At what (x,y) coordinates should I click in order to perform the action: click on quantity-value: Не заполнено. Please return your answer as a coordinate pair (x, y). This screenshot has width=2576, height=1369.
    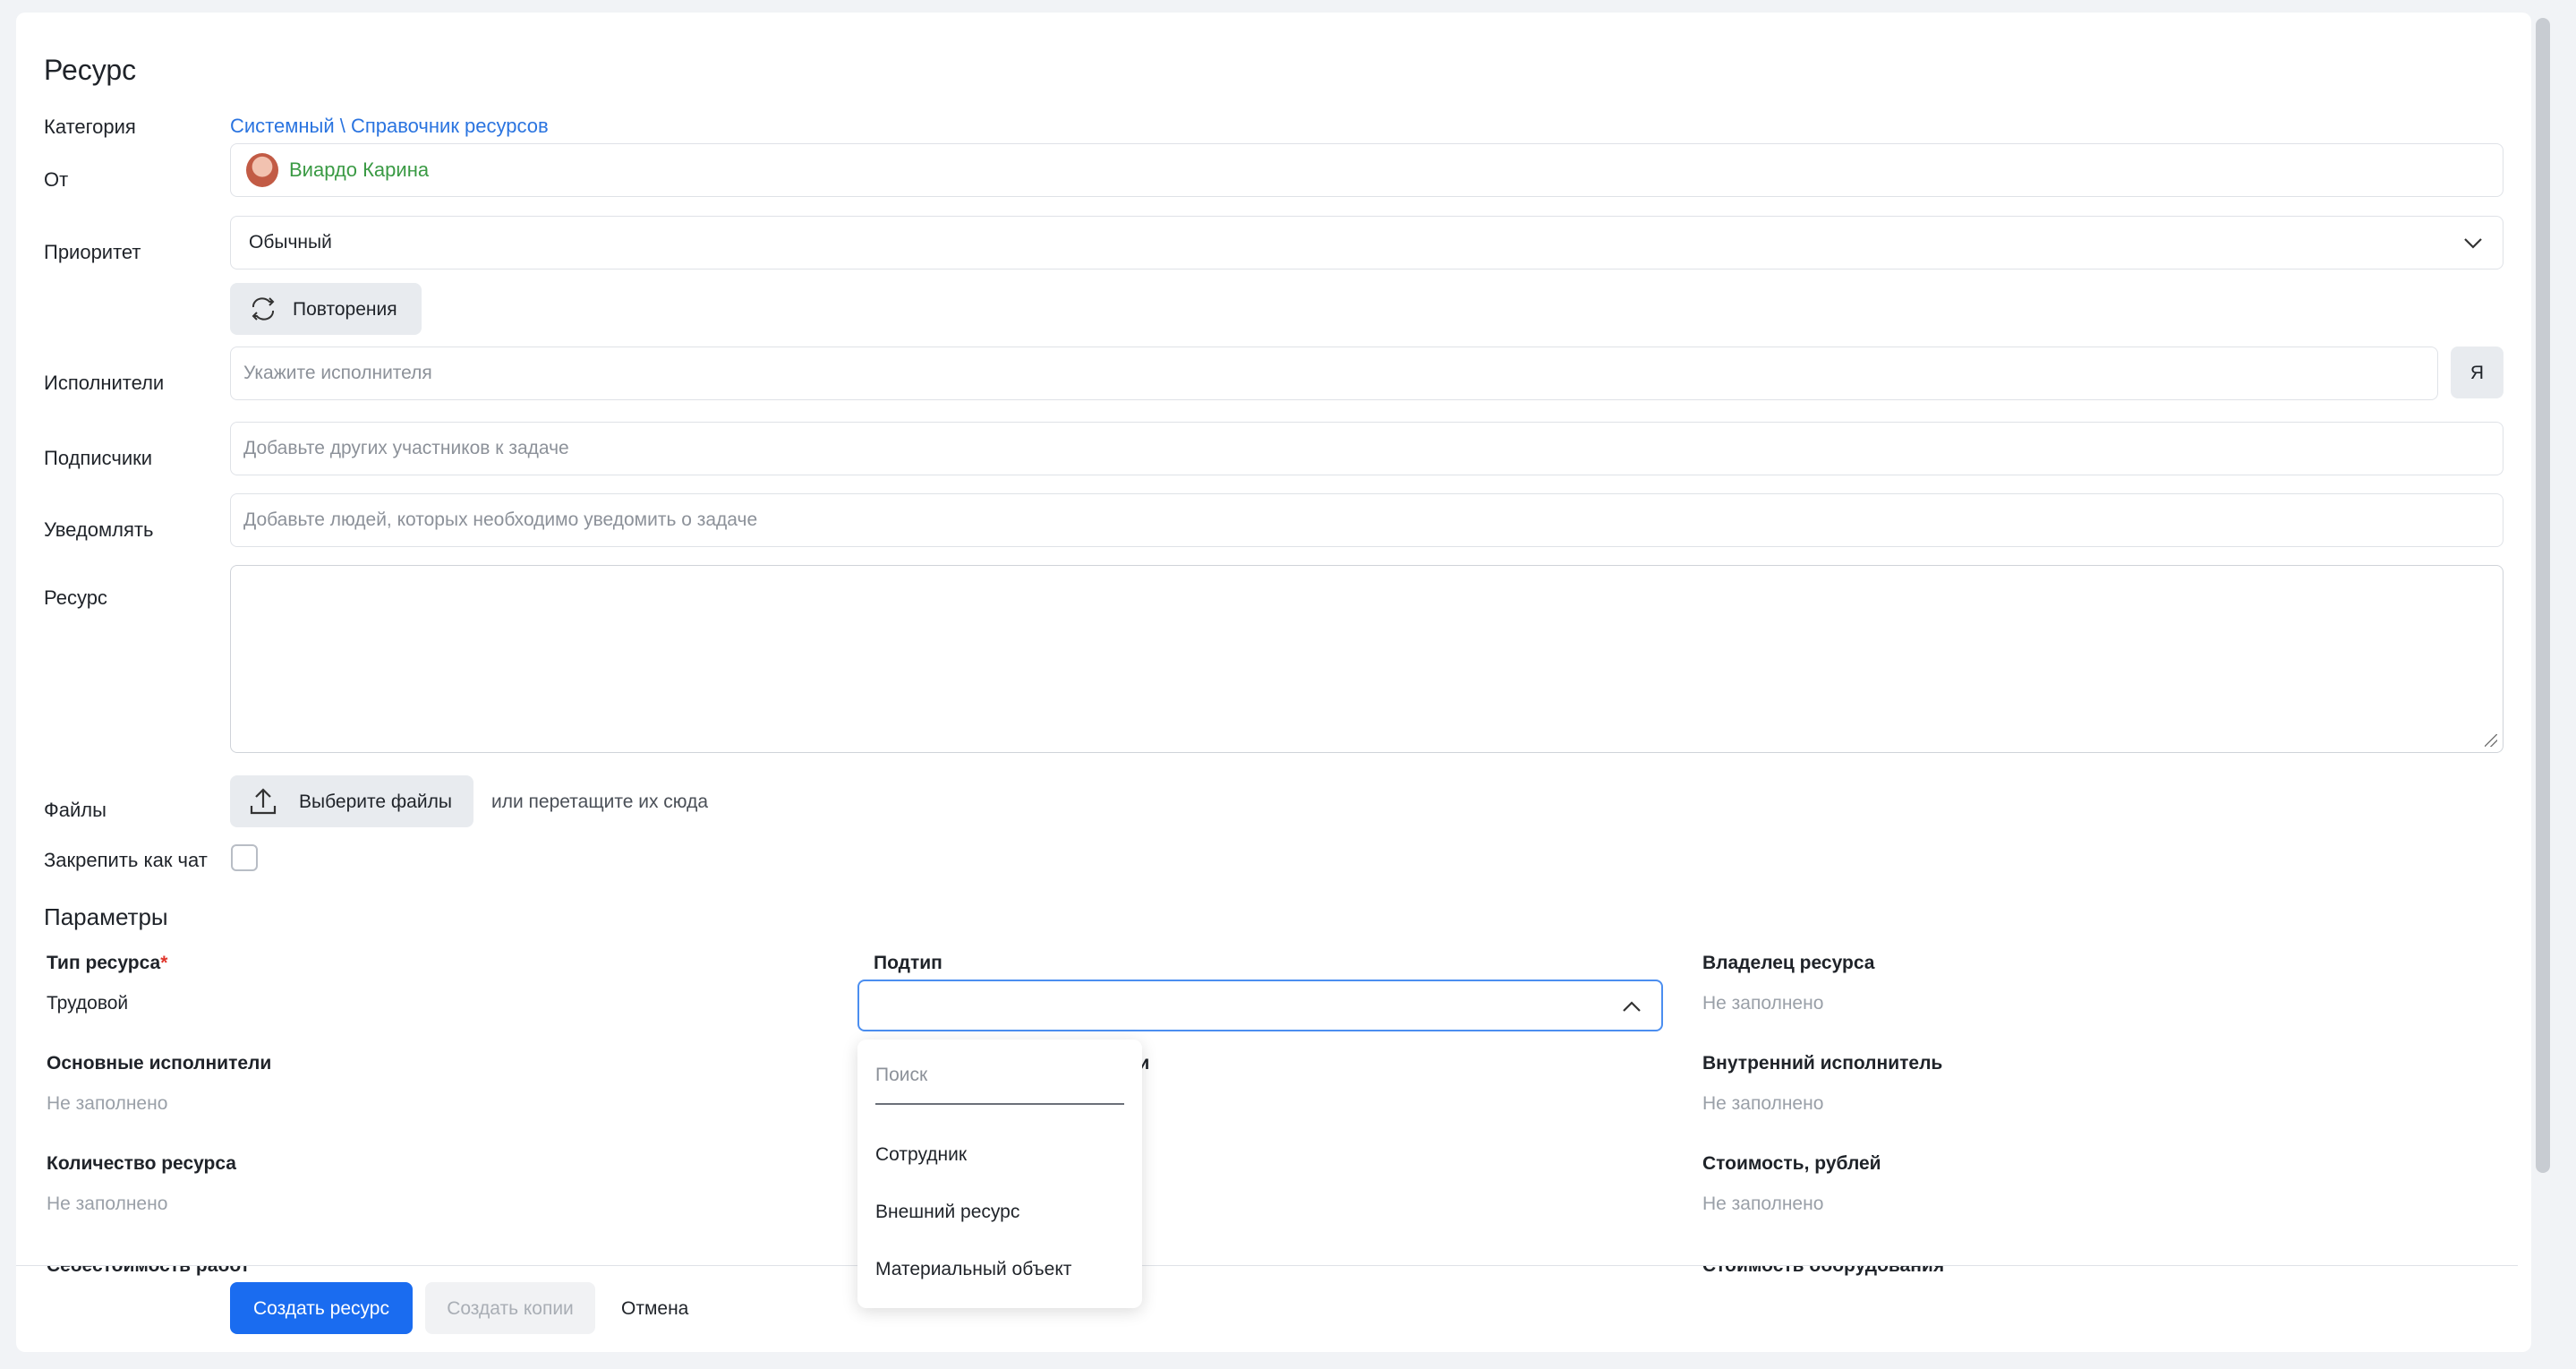
    Looking at the image, I should click on (107, 1204).